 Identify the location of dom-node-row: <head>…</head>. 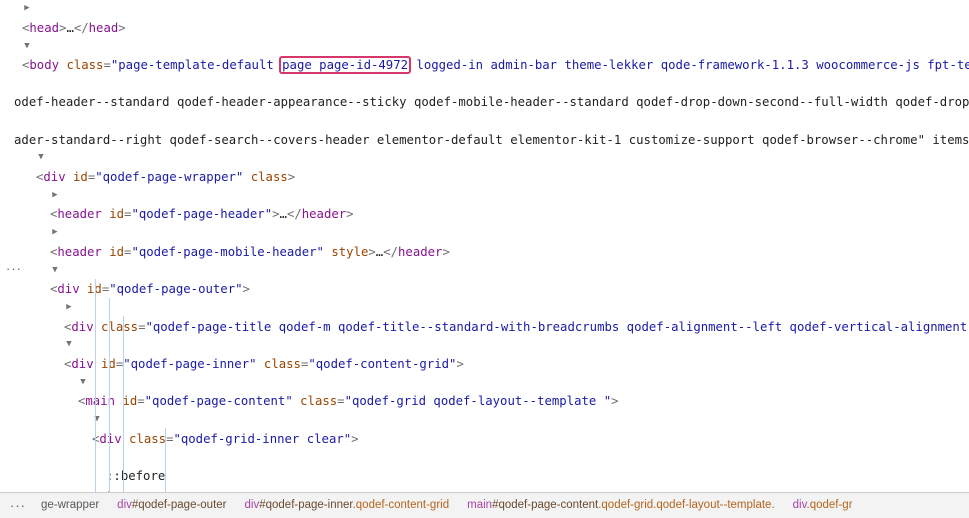
(484, 18).